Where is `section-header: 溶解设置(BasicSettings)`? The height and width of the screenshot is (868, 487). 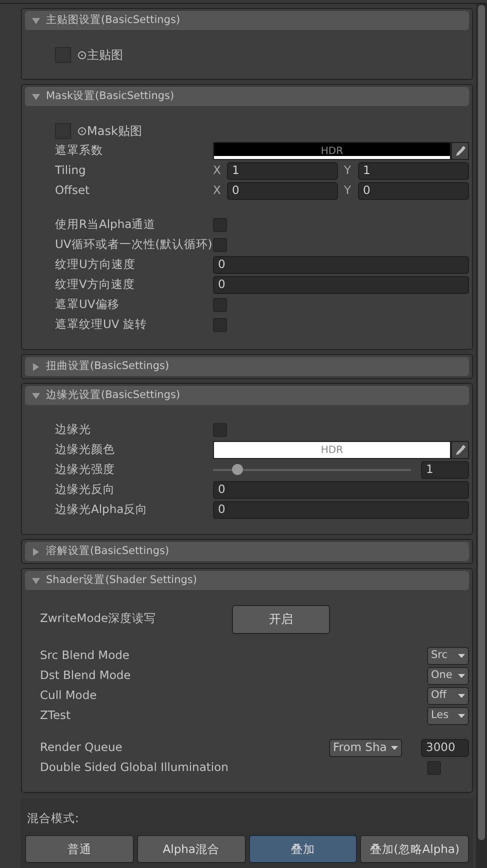 section-header: 溶解设置(BasicSettings) is located at coordinates (247, 551).